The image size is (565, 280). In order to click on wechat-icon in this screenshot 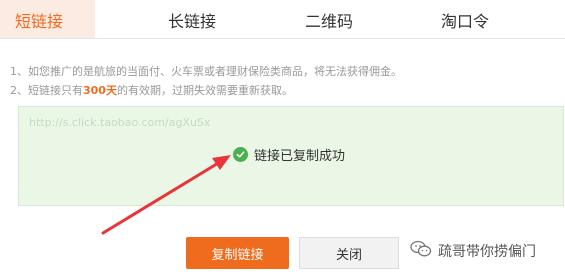, I will do `click(421, 251)`.